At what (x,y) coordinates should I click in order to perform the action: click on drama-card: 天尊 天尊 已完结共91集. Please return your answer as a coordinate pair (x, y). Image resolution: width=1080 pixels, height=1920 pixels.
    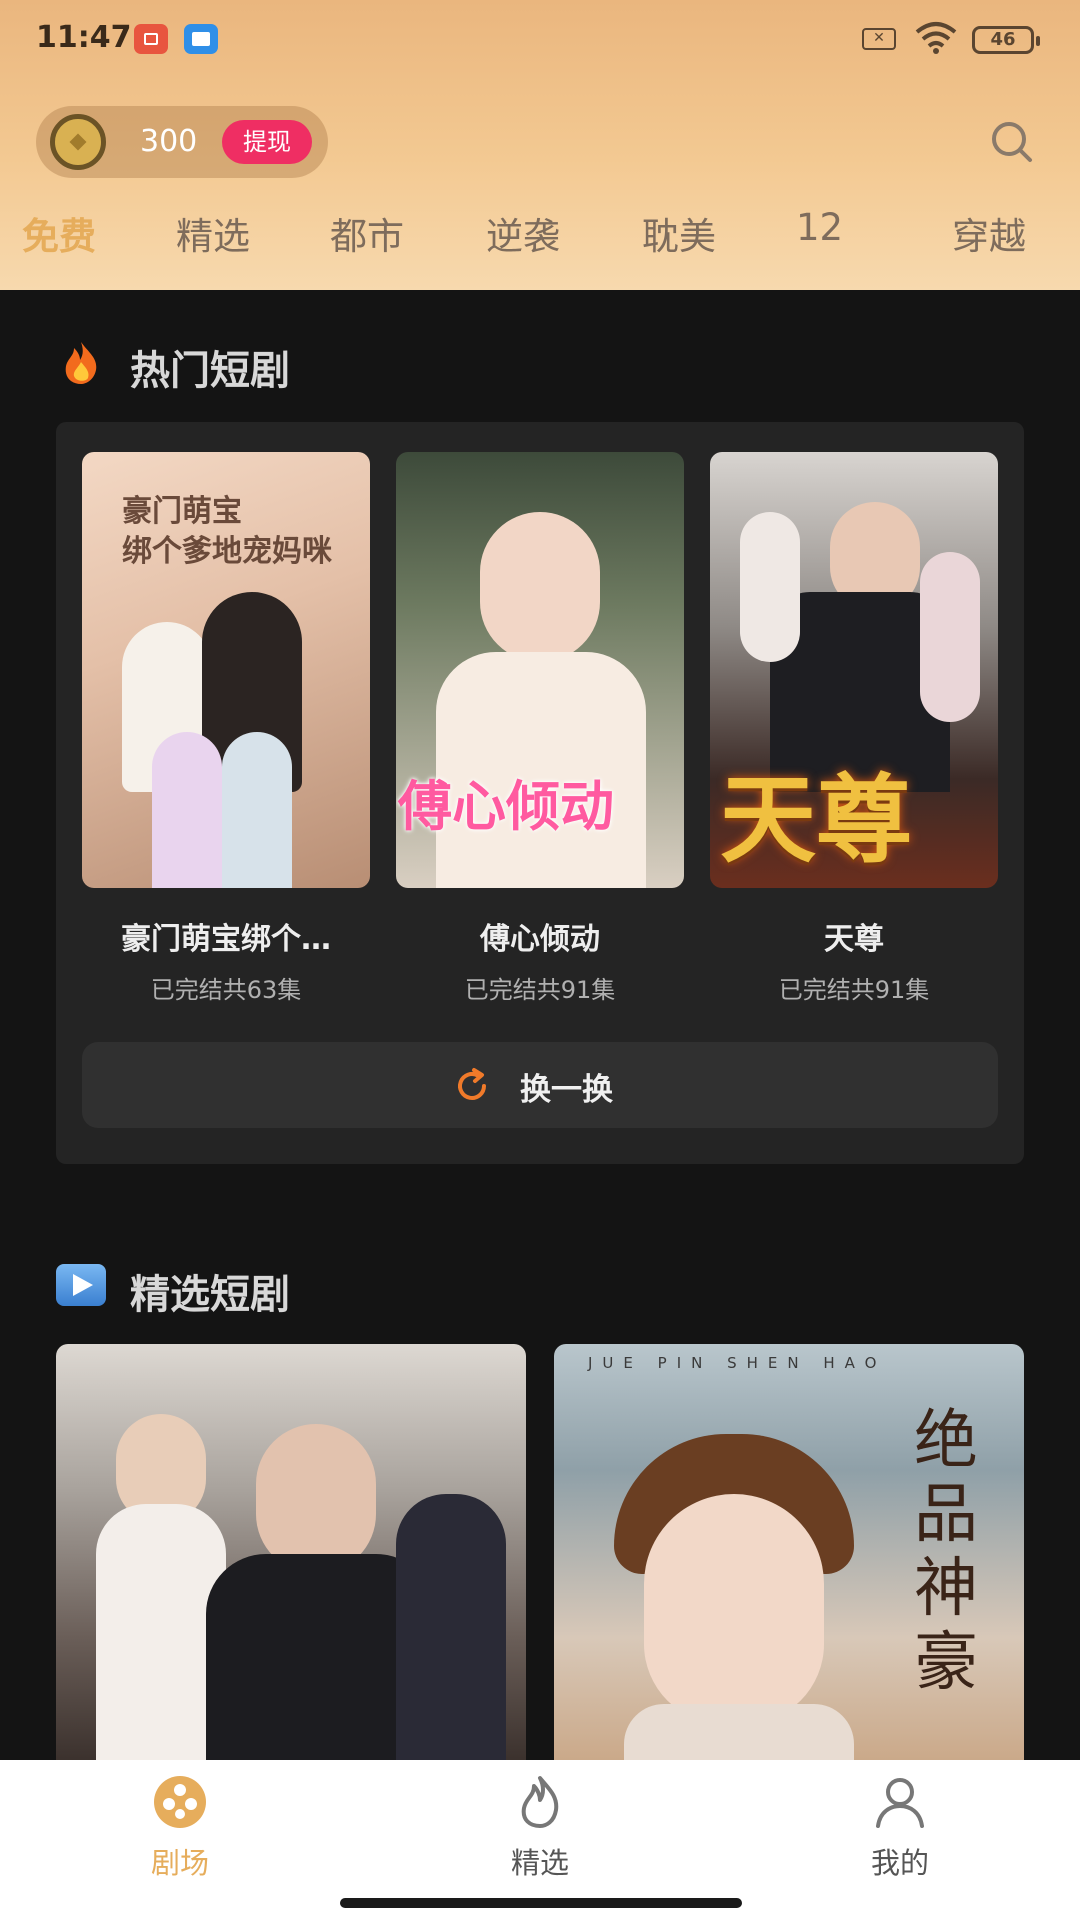
    Looking at the image, I should click on (854, 728).